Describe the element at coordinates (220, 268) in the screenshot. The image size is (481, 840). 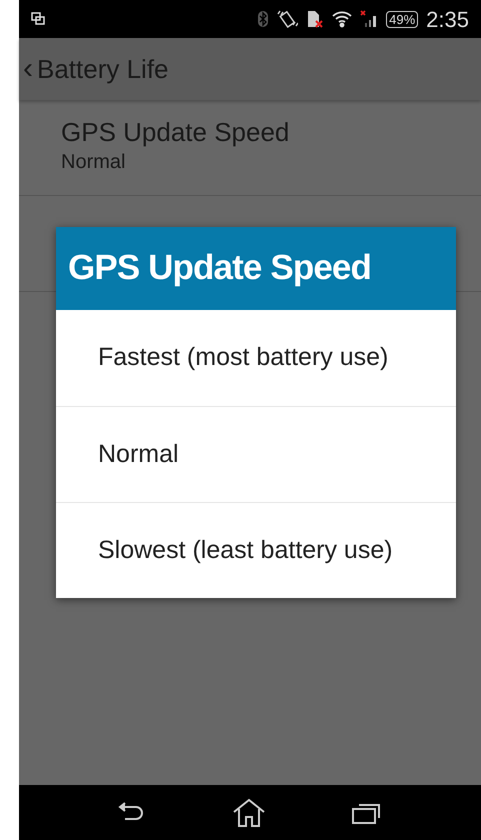
I see `dialog-title: GPS Update Speed` at that location.